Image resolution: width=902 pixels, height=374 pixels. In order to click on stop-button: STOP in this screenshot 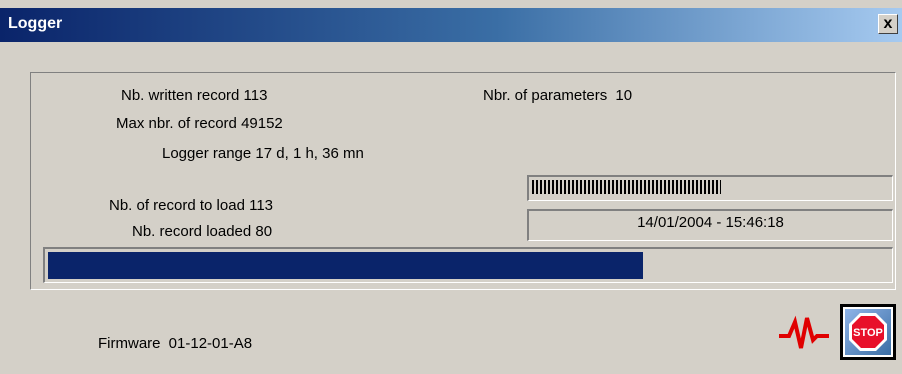, I will do `click(868, 332)`.